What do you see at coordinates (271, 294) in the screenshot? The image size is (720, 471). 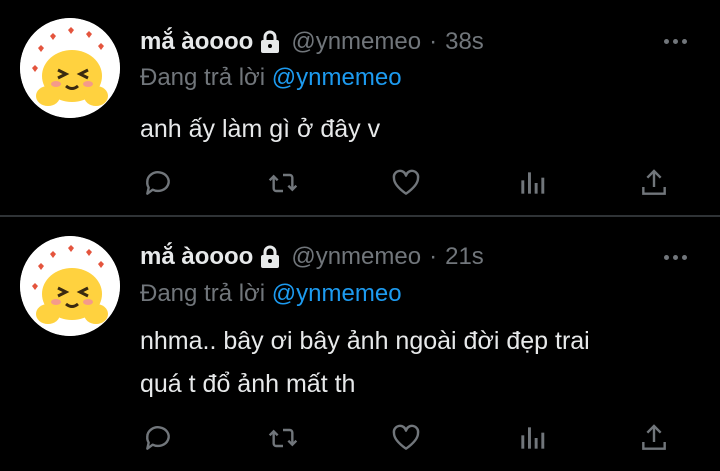 I see `replying-to: Đang trả lời @ynmemeo` at bounding box center [271, 294].